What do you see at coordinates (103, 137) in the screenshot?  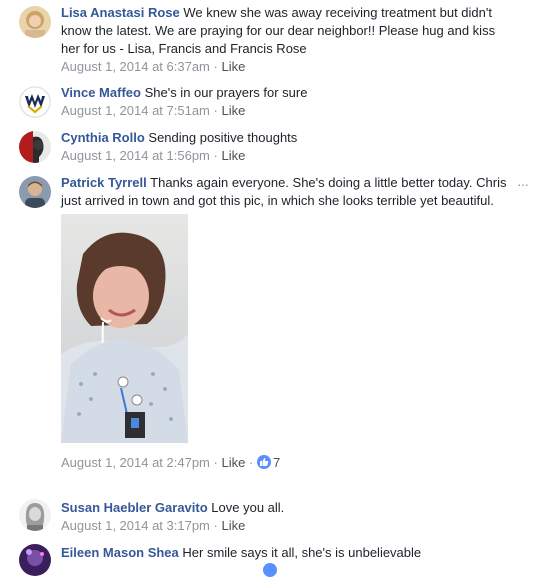 I see `comment-author-link: Cynthia Rollo` at bounding box center [103, 137].